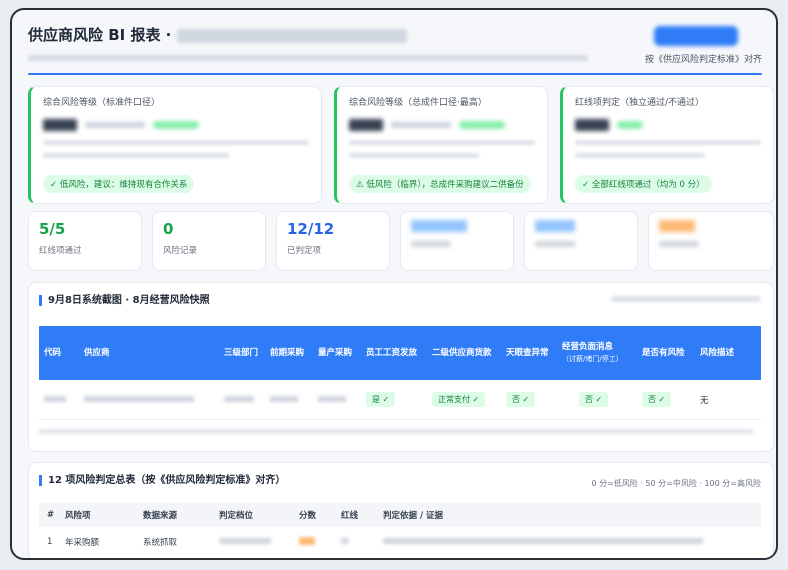 The image size is (788, 570). Describe the element at coordinates (162, 480) in the screenshot. I see `summary-title: 12 项风险判定总表（按《供应风险判定标准》对齐）` at that location.